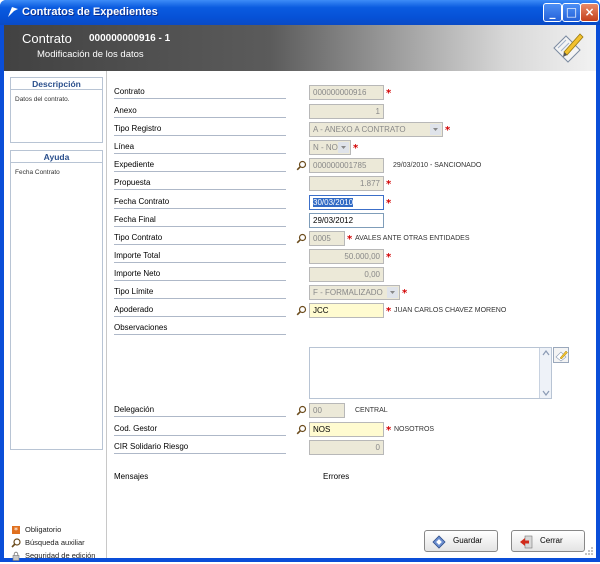 Image resolution: width=600 pixels, height=564 pixels. I want to click on linea-label: Línea, so click(200, 148).